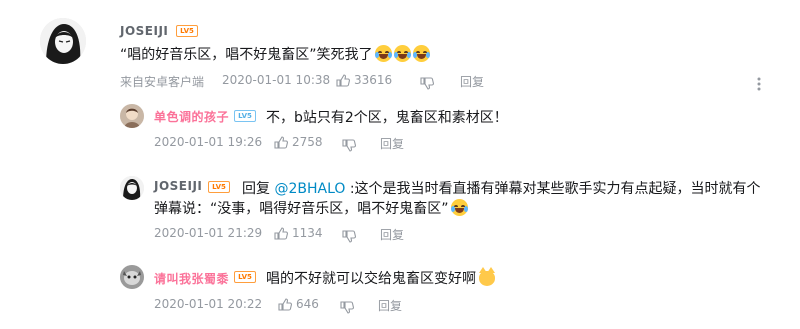 The image size is (800, 329). I want to click on reply-text-body: 唱的不好就可以交给鬼畜区变好啊, so click(371, 279).